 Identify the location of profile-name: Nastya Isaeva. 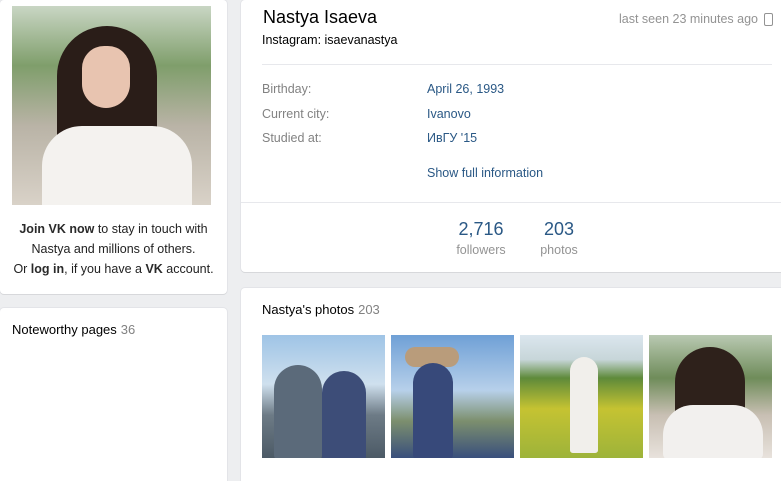
(320, 17).